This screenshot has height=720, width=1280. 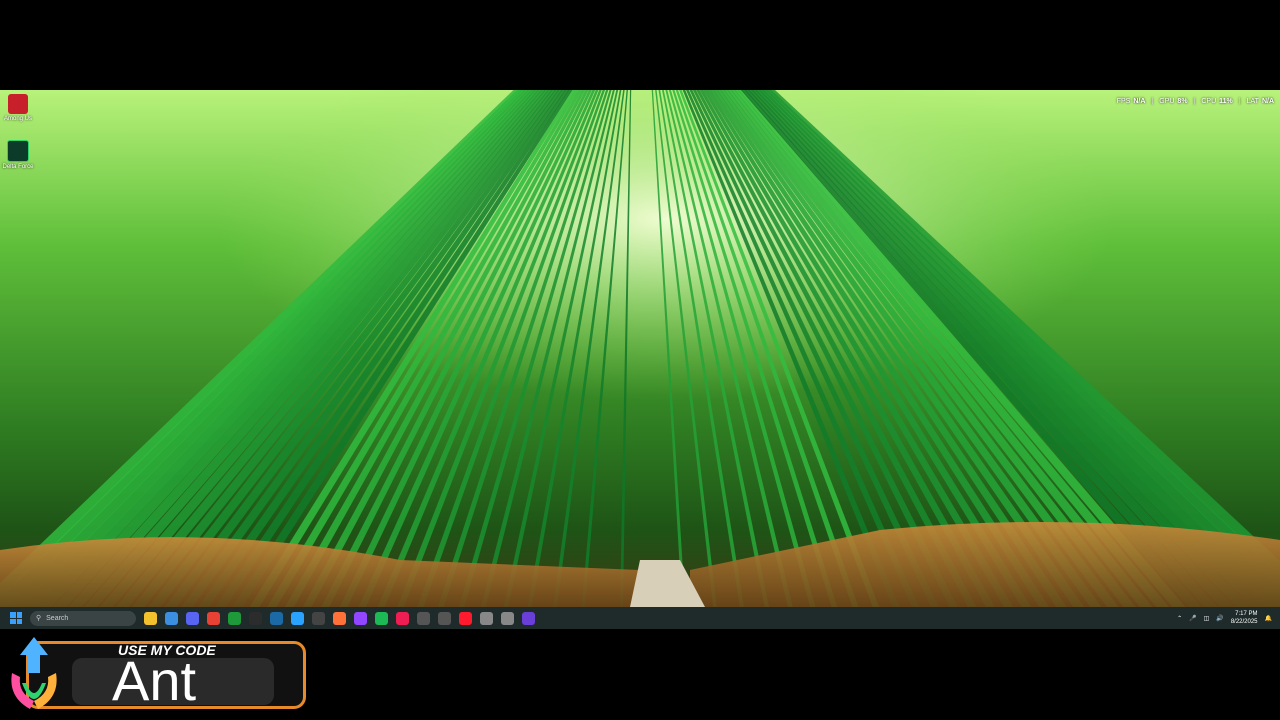 I want to click on epic-games-icon, so click(x=255, y=618).